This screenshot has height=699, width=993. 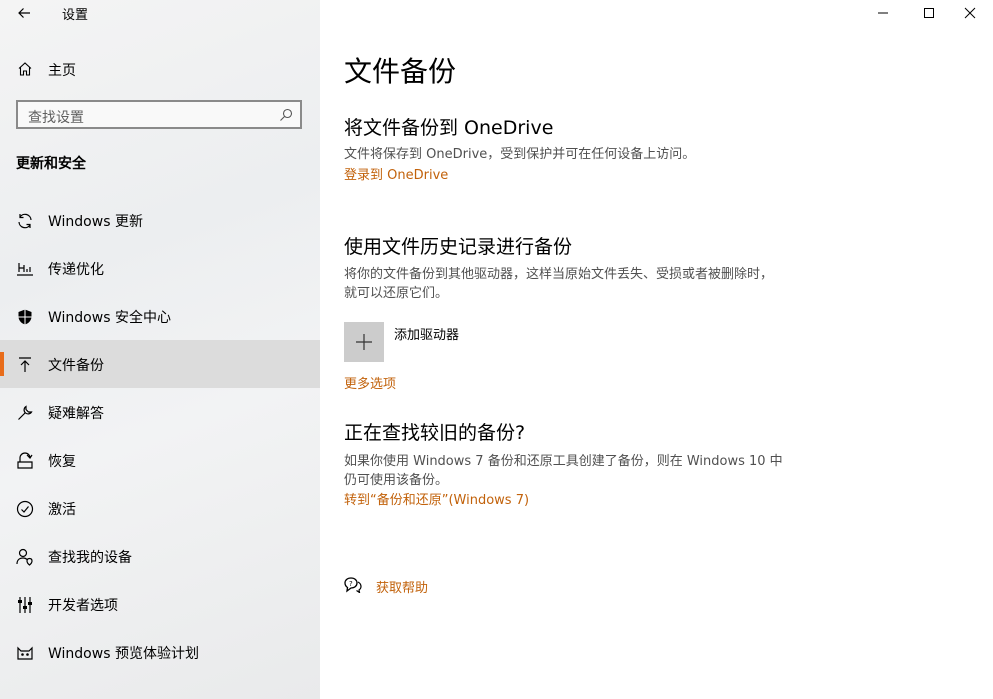 I want to click on home-icon, so click(x=25, y=69).